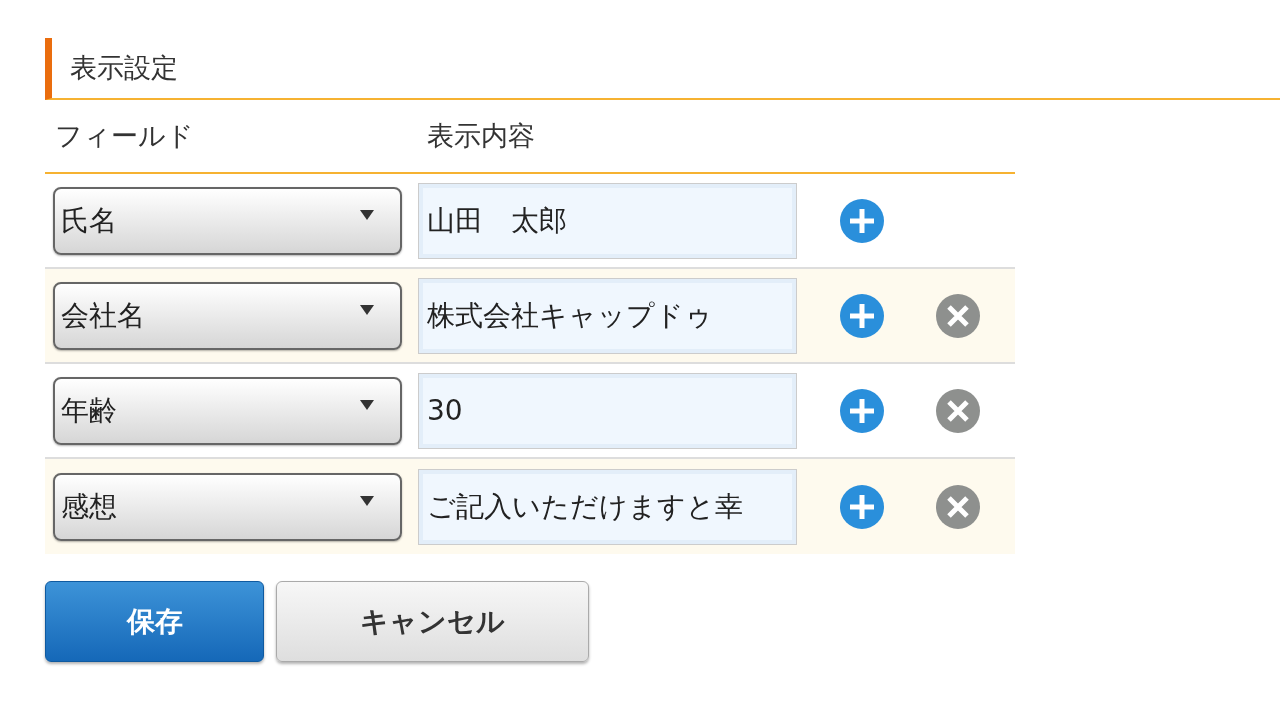 Image resolution: width=1280 pixels, height=718 pixels. I want to click on column-header: 表示内容, so click(481, 136).